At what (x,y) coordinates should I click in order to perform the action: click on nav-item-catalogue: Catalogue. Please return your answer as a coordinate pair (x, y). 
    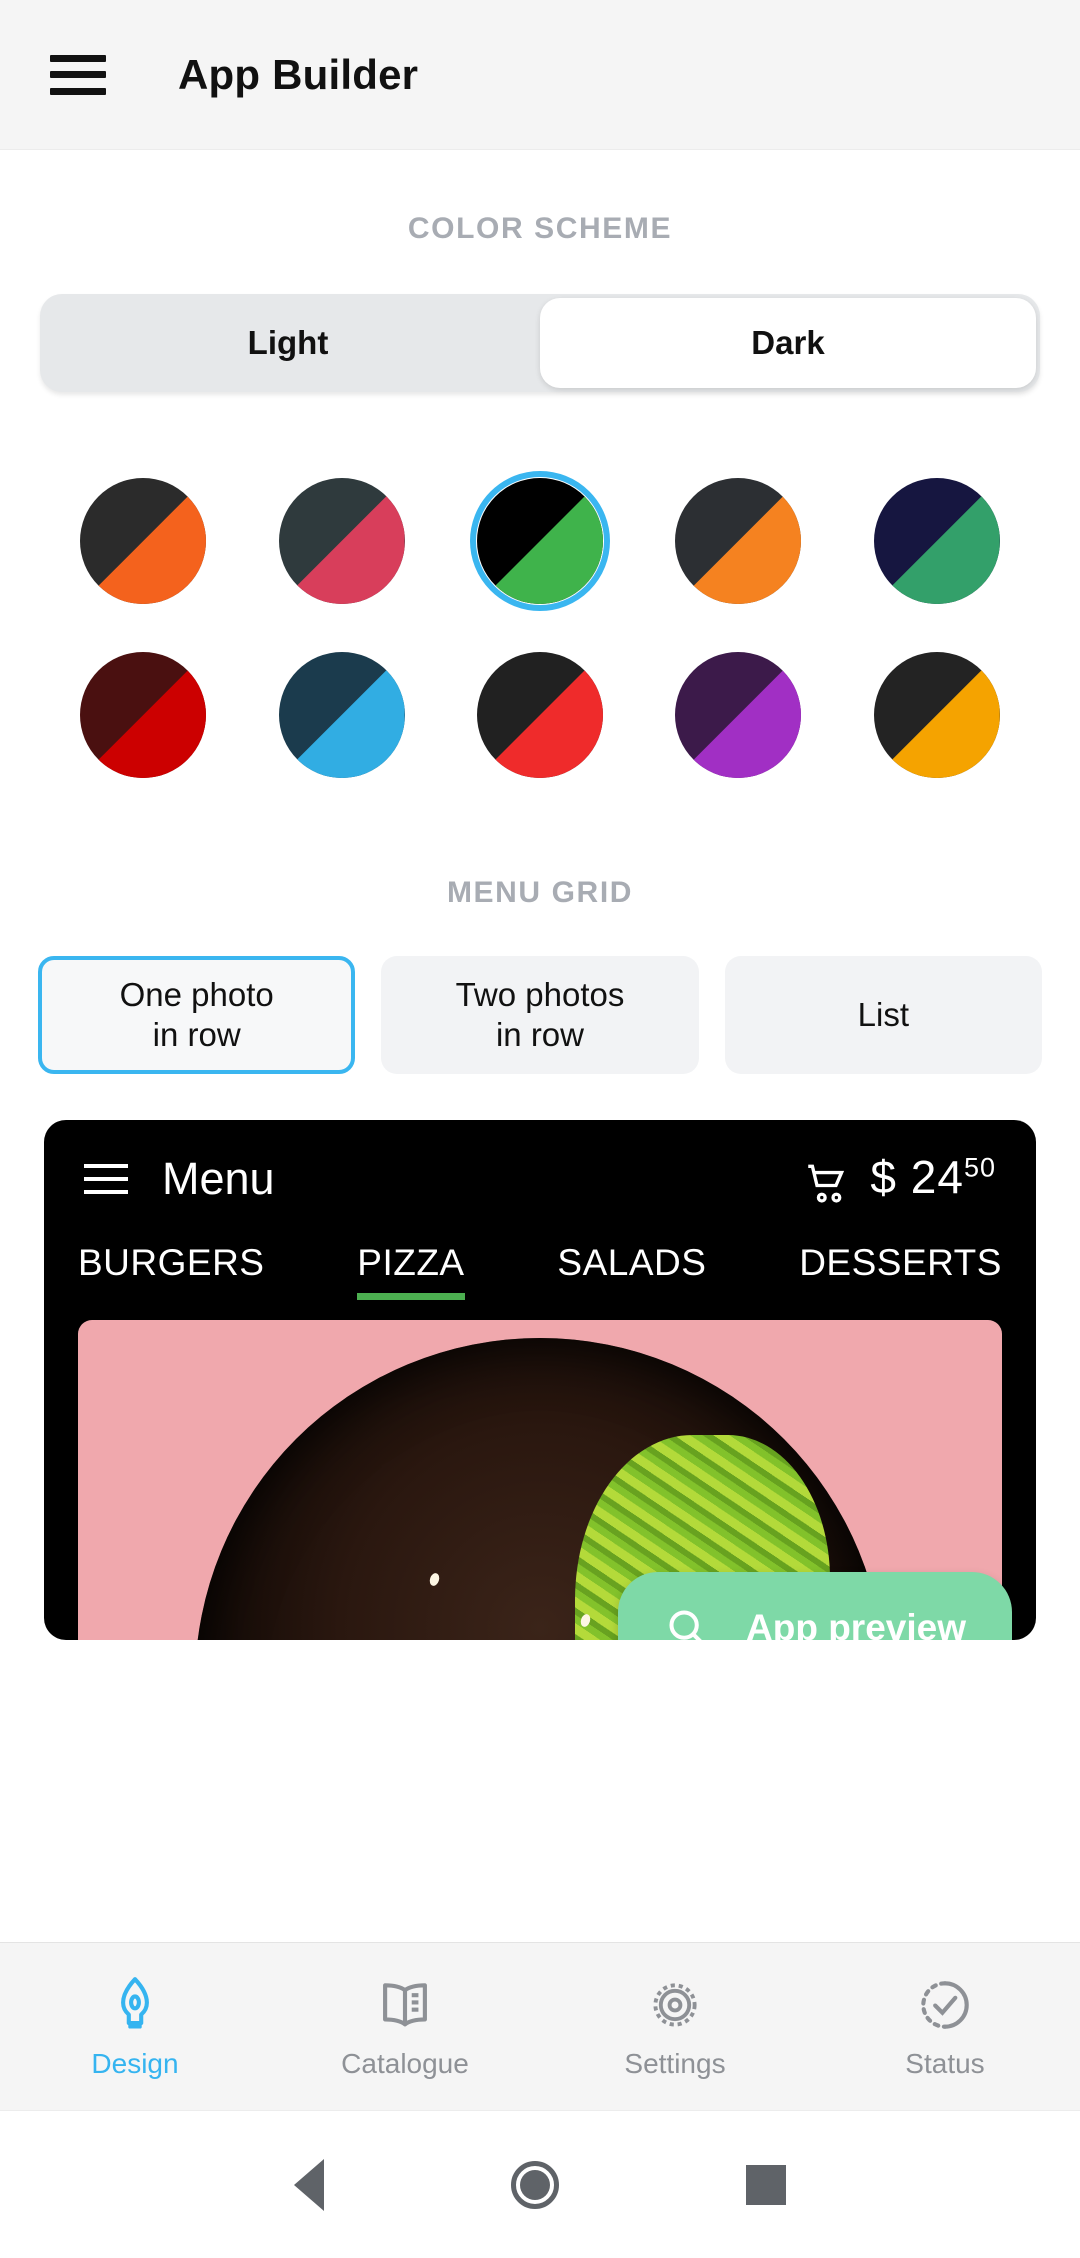
    Looking at the image, I should click on (405, 2027).